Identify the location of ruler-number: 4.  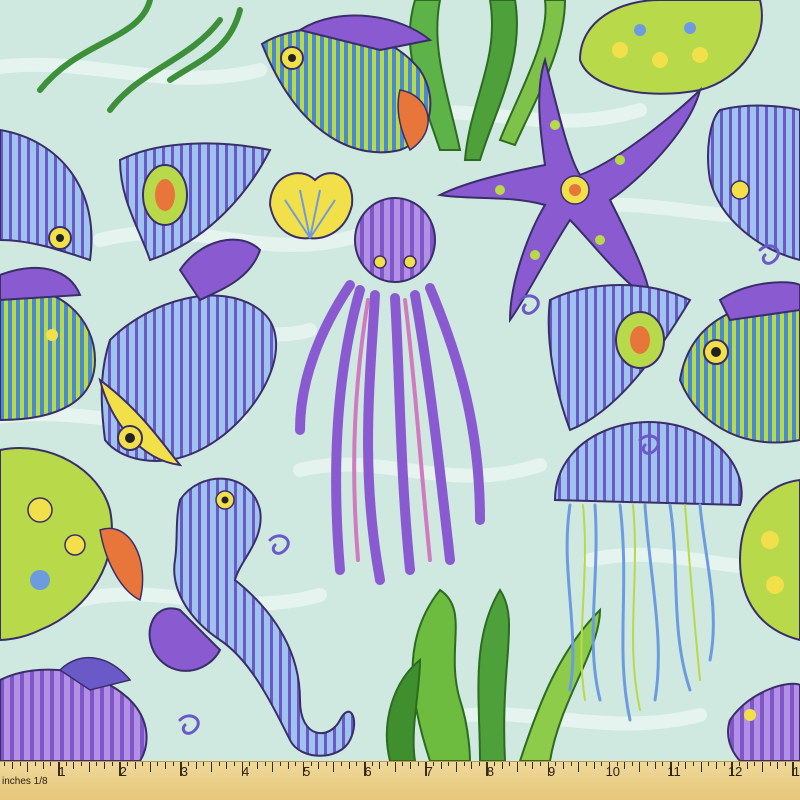
(245, 771).